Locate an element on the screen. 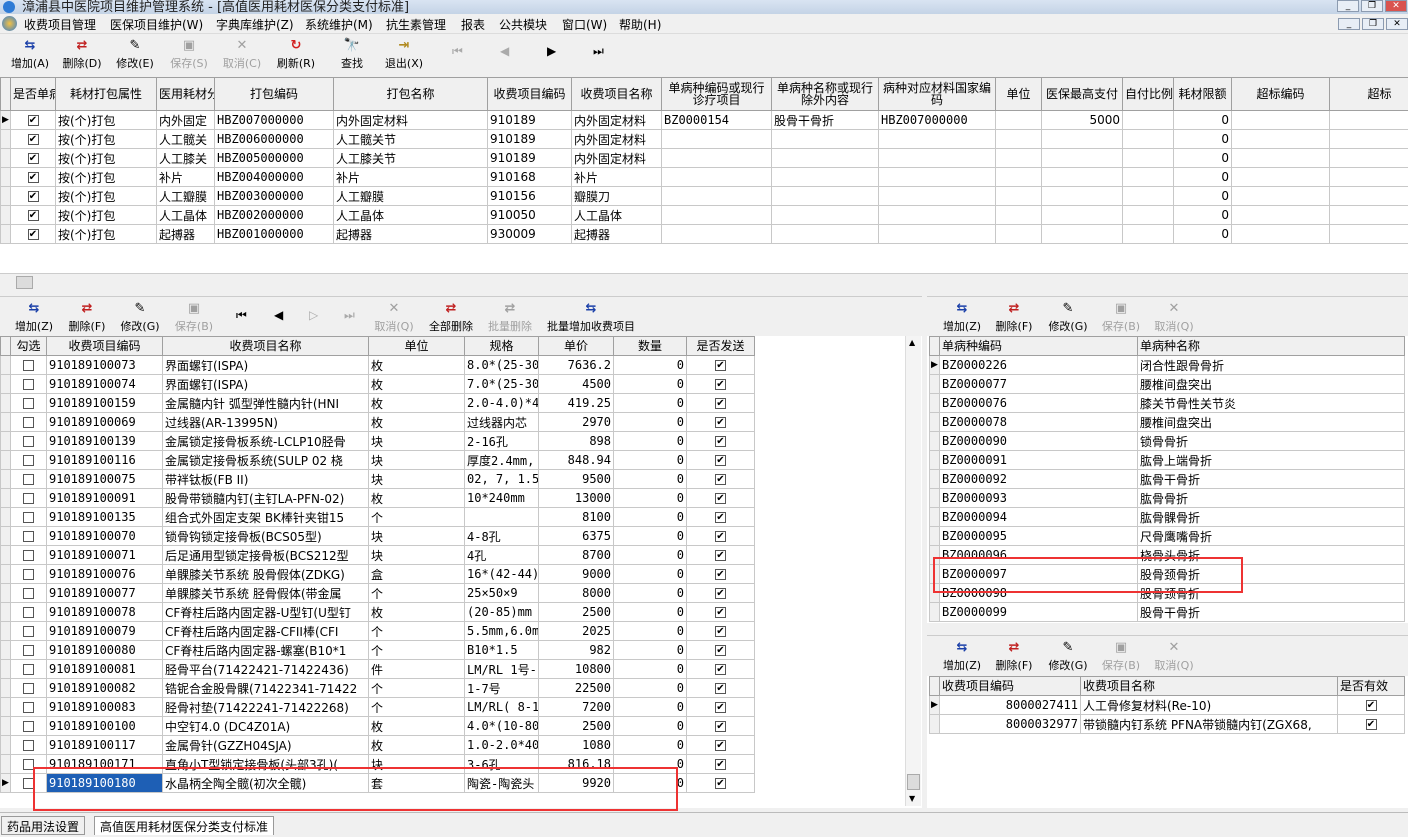  disease-code-cell: BZ0000094 is located at coordinates (1038, 517).